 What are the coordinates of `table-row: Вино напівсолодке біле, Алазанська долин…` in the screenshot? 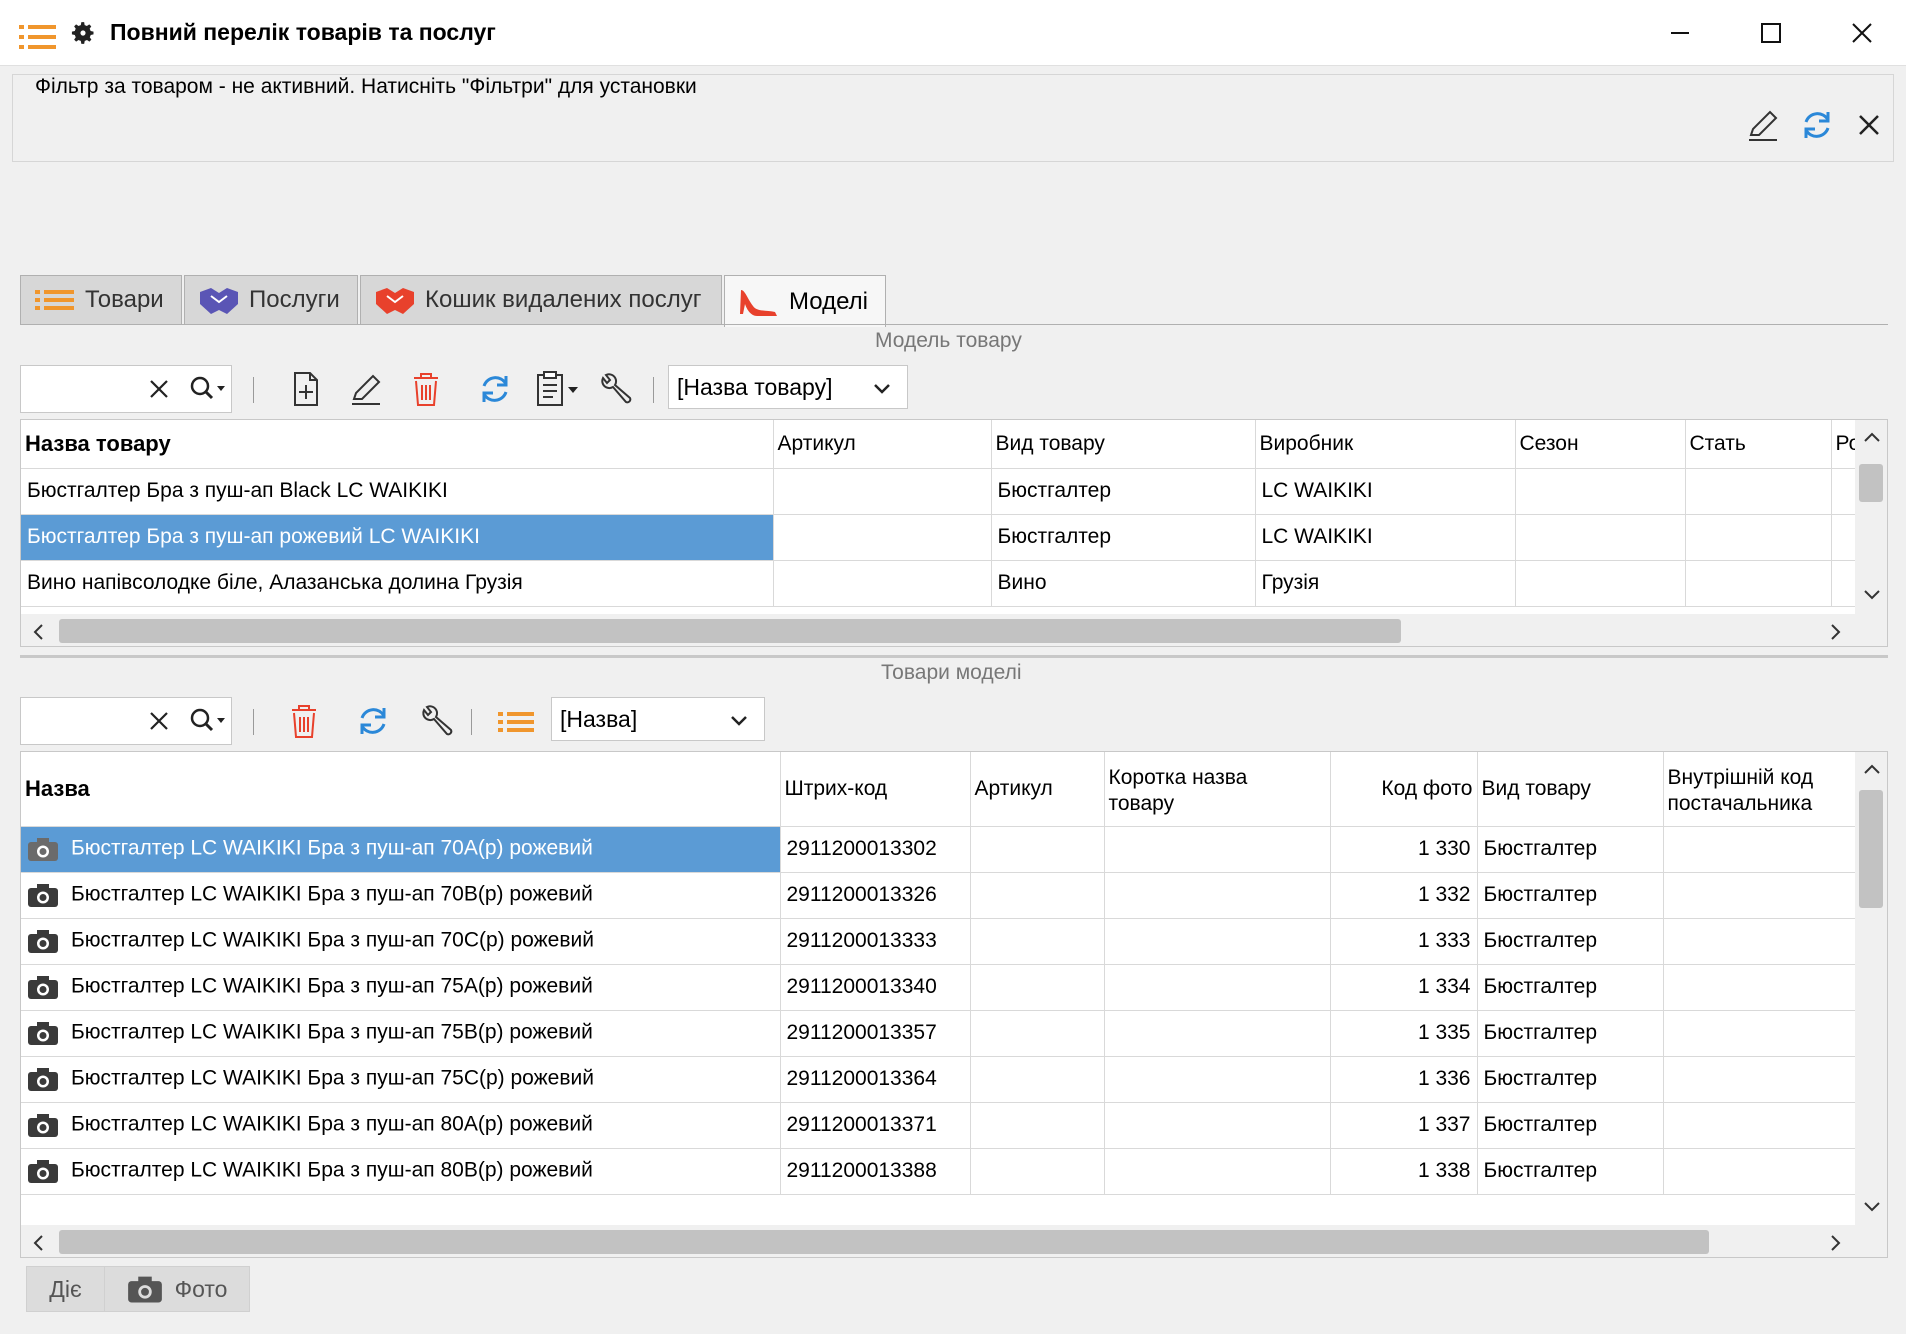 It's located at (939, 583).